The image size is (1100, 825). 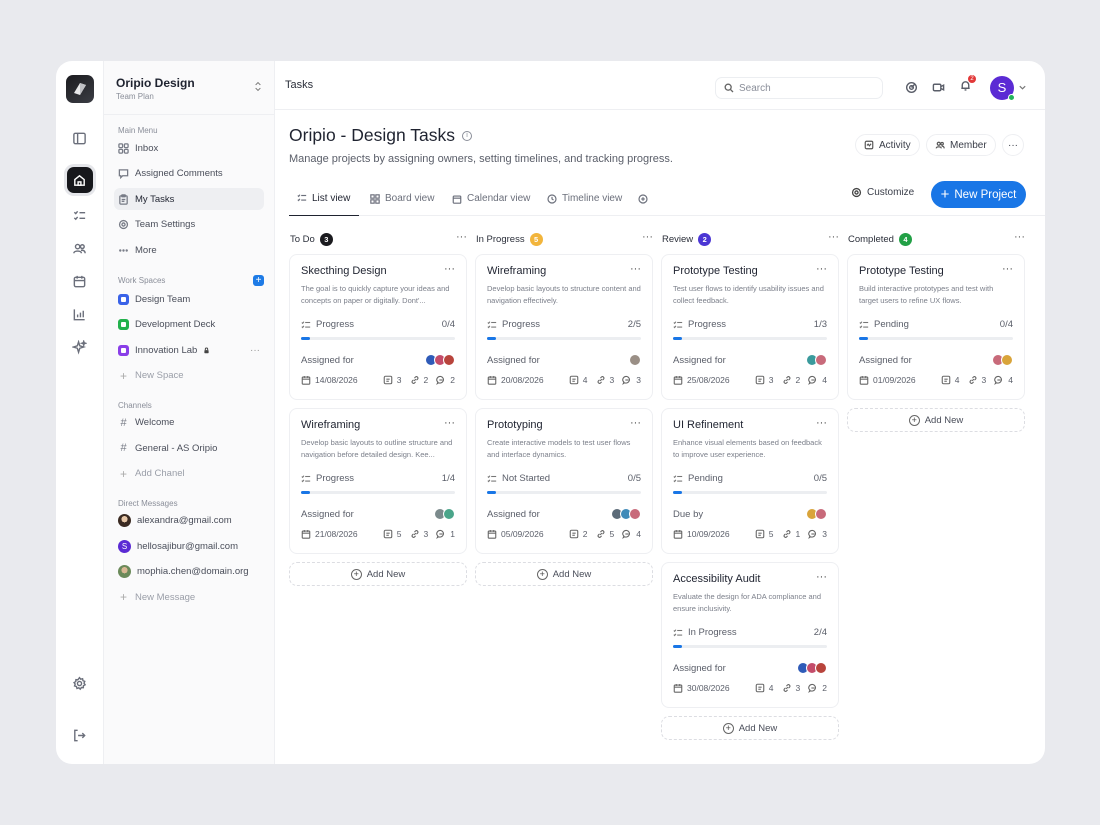 I want to click on info-icon: i, so click(x=467, y=135).